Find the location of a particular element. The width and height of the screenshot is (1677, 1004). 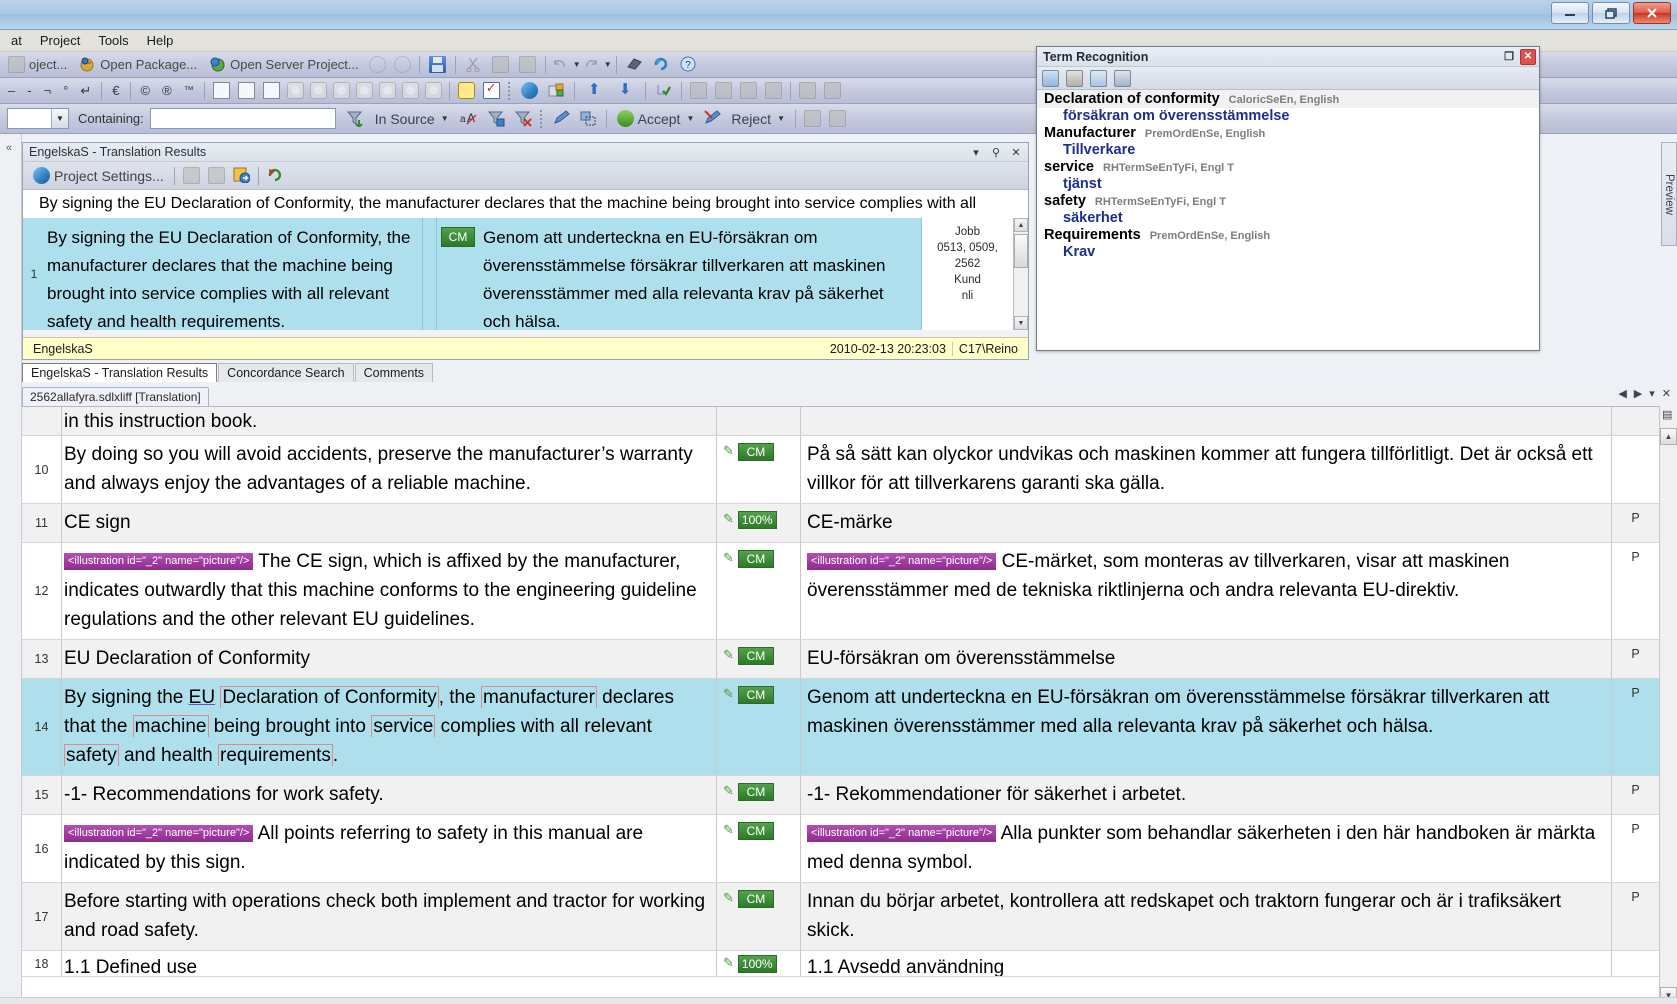

next-segment-icon: ⬇ is located at coordinates (625, 90).